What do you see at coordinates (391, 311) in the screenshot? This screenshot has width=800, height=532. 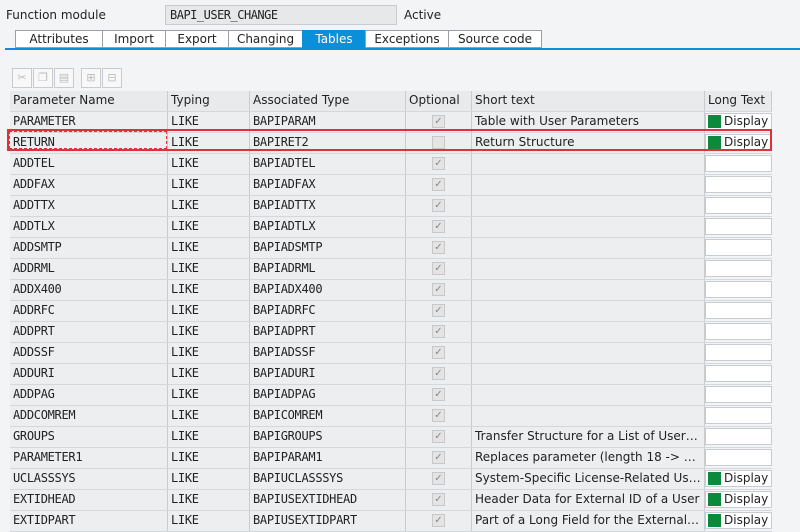 I see `table-row: ADDRFC LIKE BAPIADRFC ✓` at bounding box center [391, 311].